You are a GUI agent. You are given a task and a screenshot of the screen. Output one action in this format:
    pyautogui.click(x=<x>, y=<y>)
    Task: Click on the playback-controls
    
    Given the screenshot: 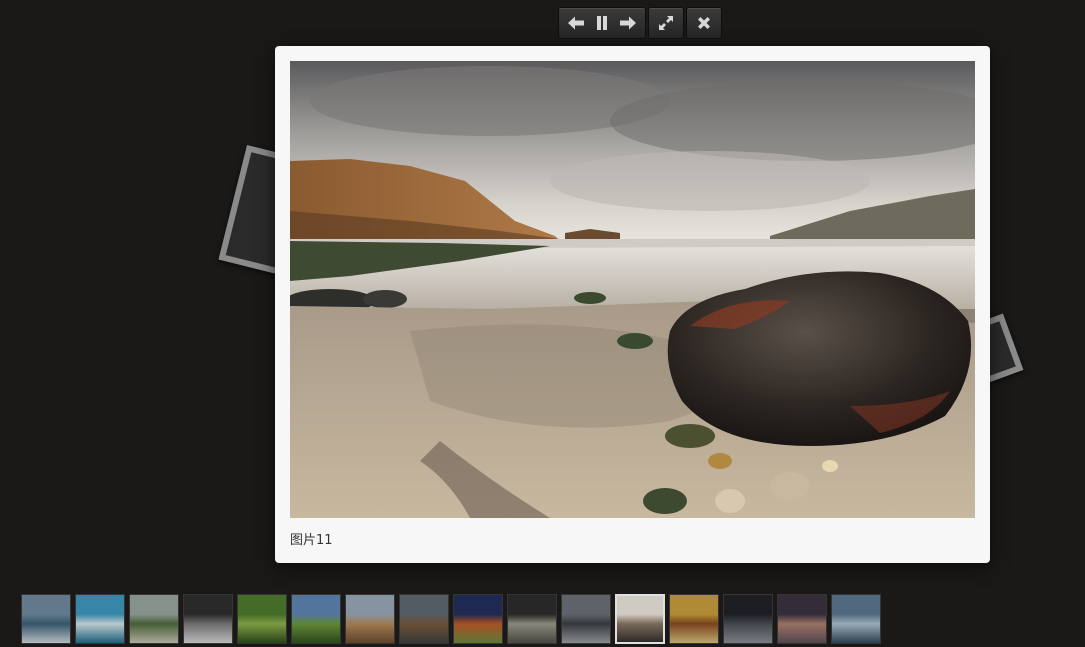 What is the action you would take?
    pyautogui.click(x=602, y=23)
    